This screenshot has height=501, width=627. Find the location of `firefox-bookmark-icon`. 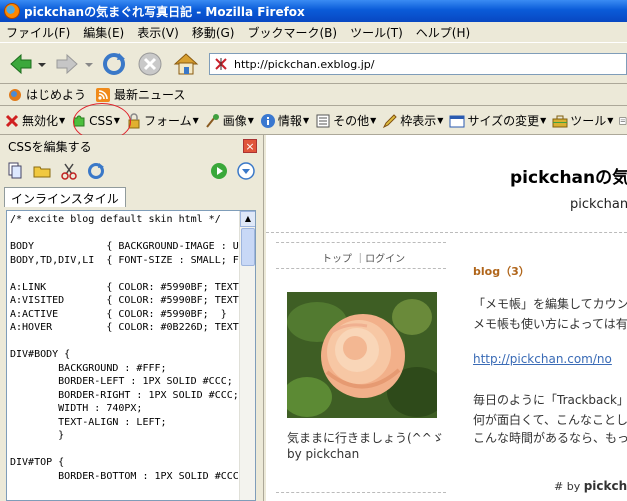

firefox-bookmark-icon is located at coordinates (15, 94).